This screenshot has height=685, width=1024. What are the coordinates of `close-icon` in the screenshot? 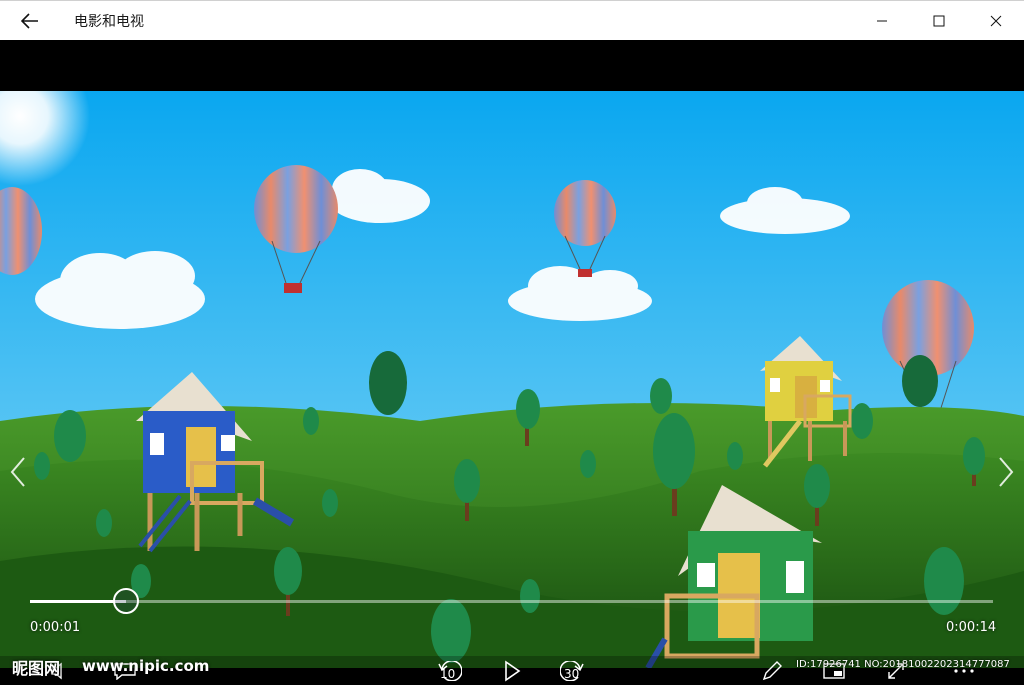 It's located at (995, 20).